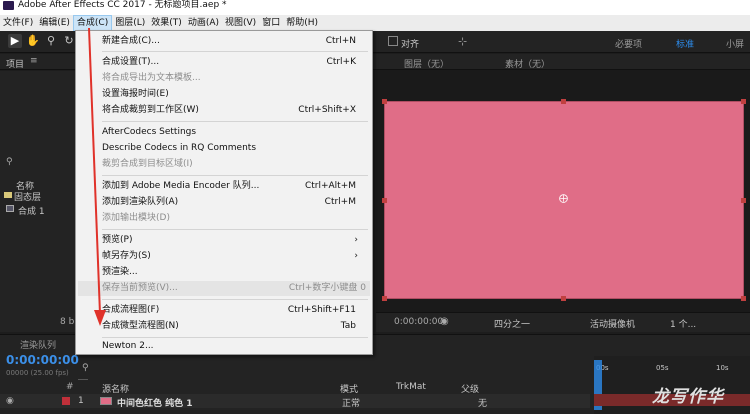 Image resolution: width=750 pixels, height=414 pixels. What do you see at coordinates (81, 401) in the screenshot?
I see `layer-number: 1` at bounding box center [81, 401].